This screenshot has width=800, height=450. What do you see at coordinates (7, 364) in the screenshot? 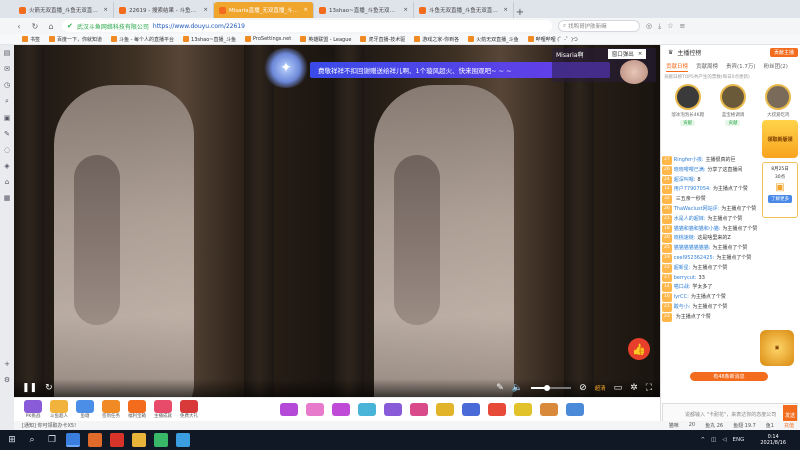
I see `add-icon: +` at bounding box center [7, 364].